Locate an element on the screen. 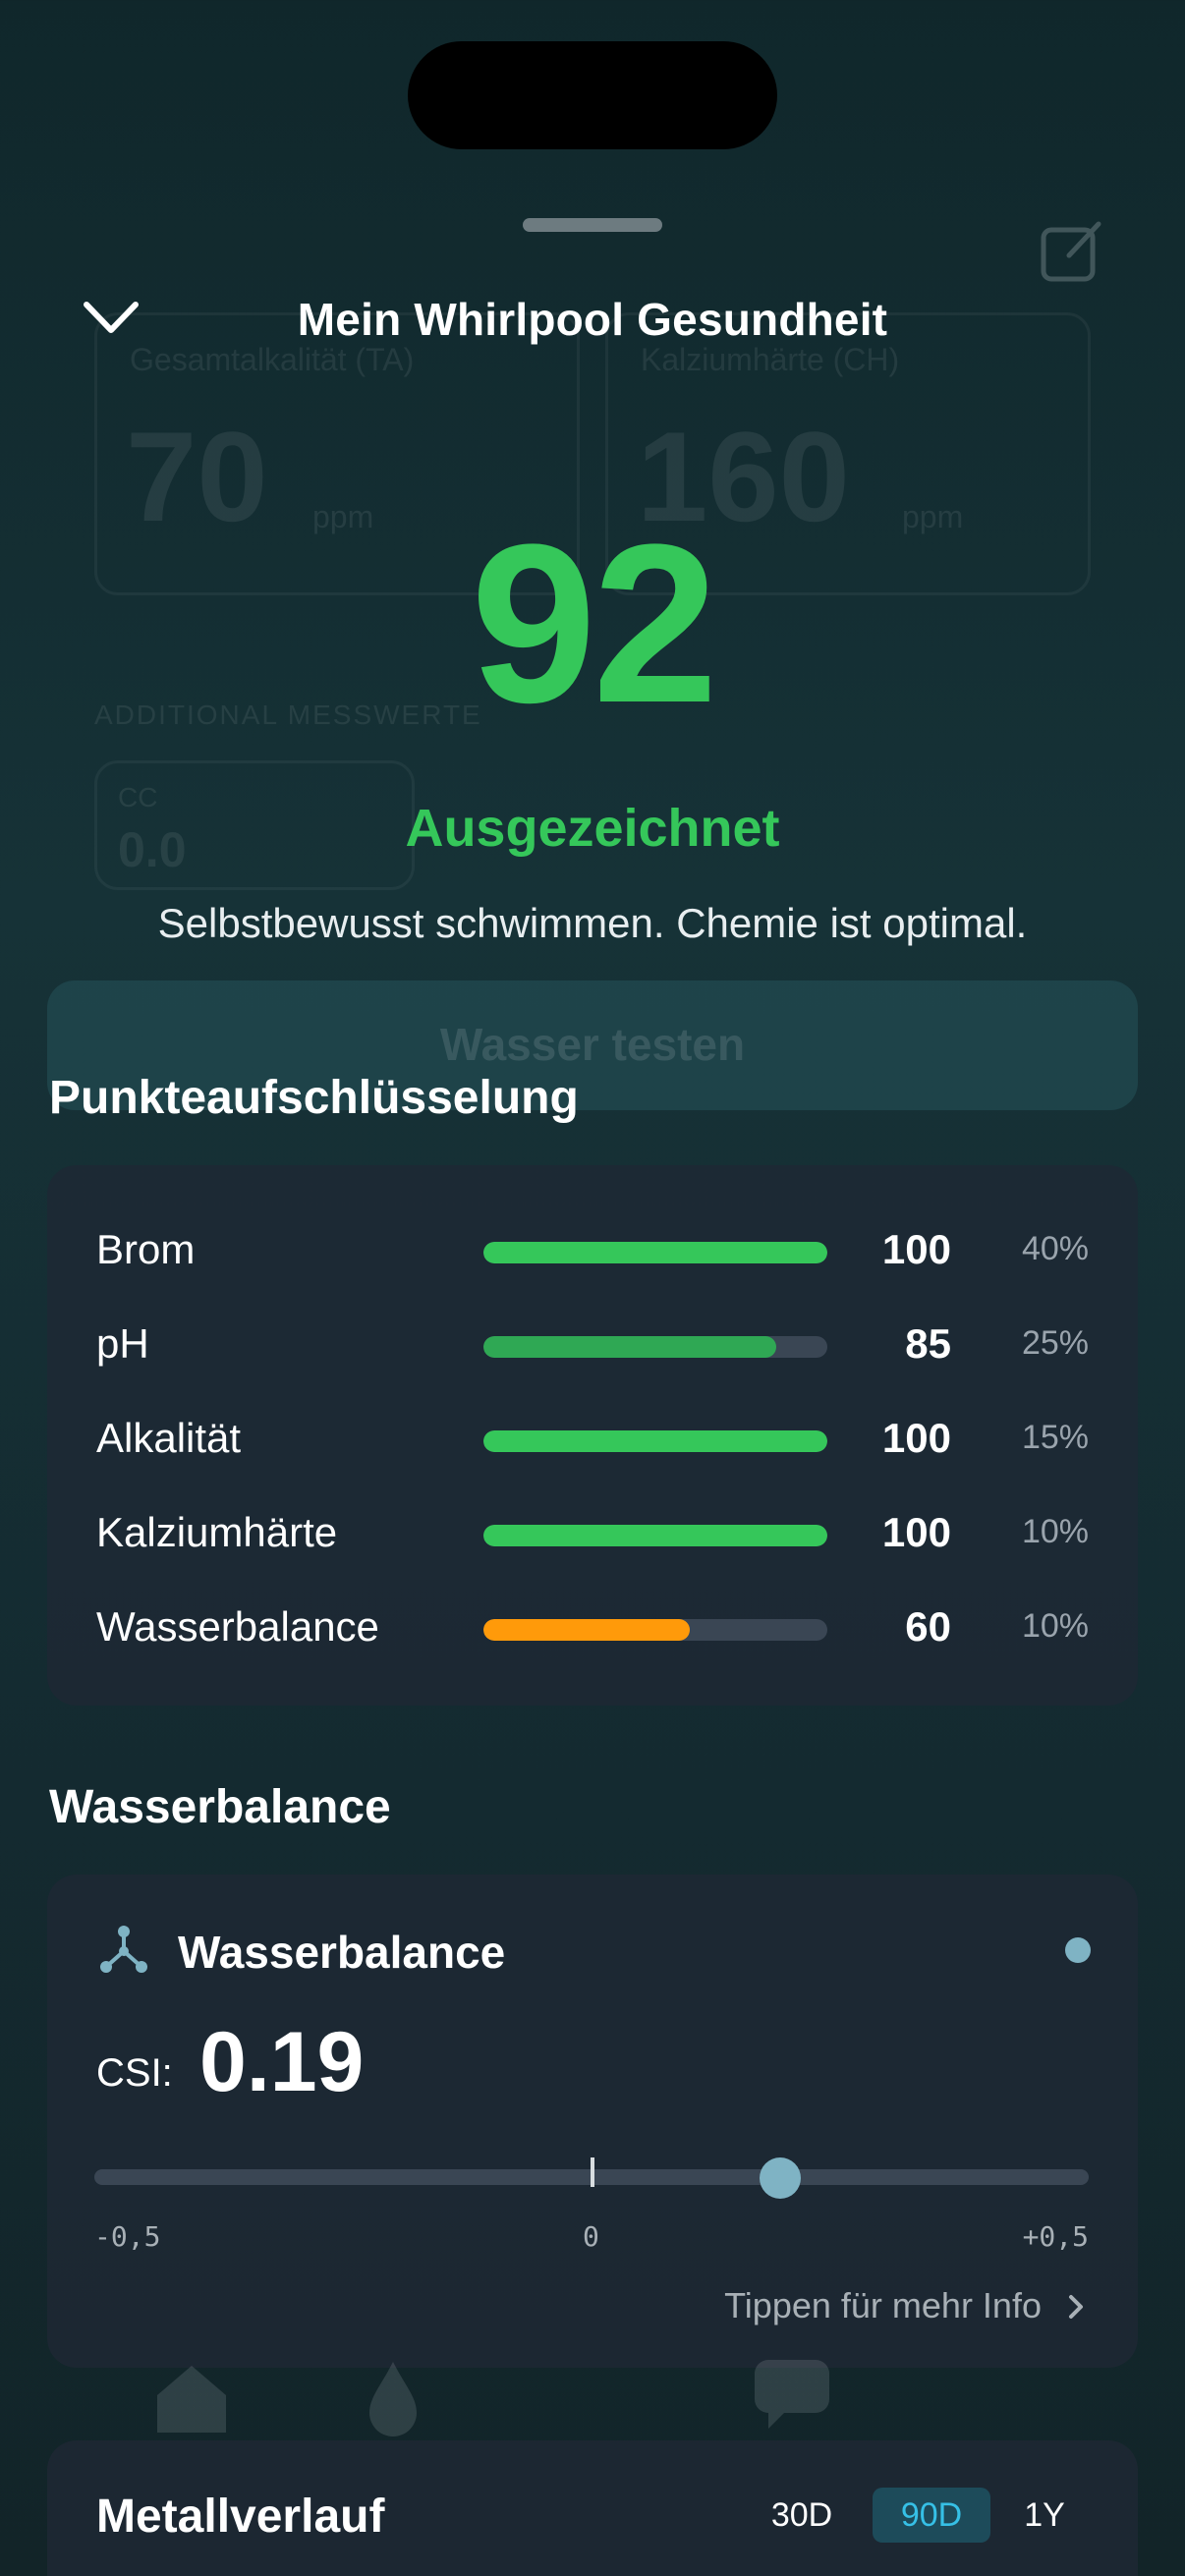 The image size is (1185, 2576). breakdown-row: Alkalität 100 15% is located at coordinates (592, 1436).